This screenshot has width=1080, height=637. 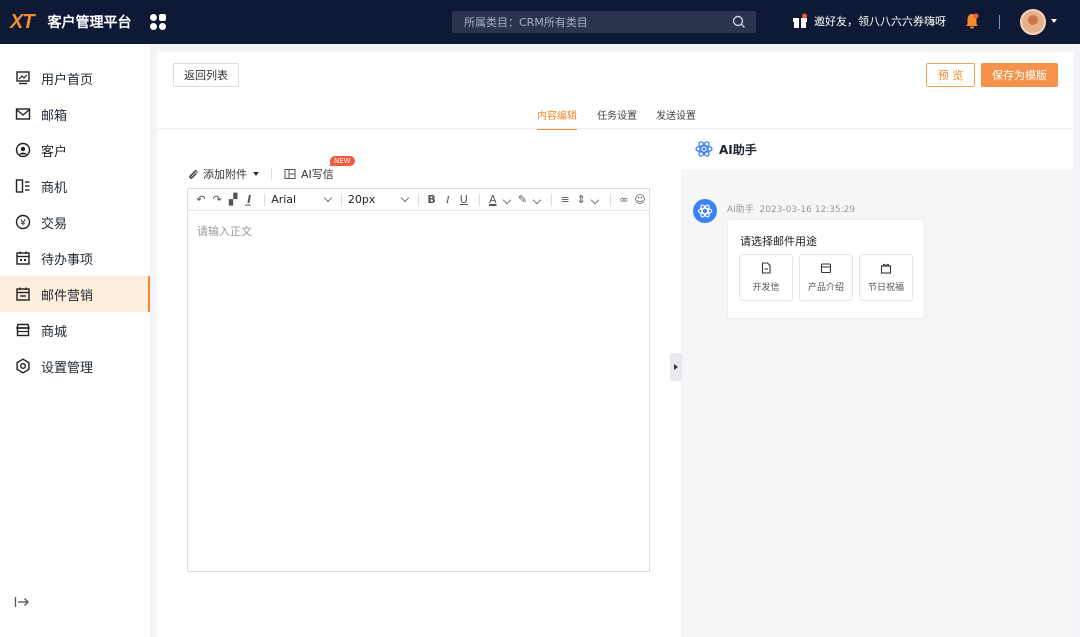 I want to click on undo-icon: ↶, so click(x=201, y=199).